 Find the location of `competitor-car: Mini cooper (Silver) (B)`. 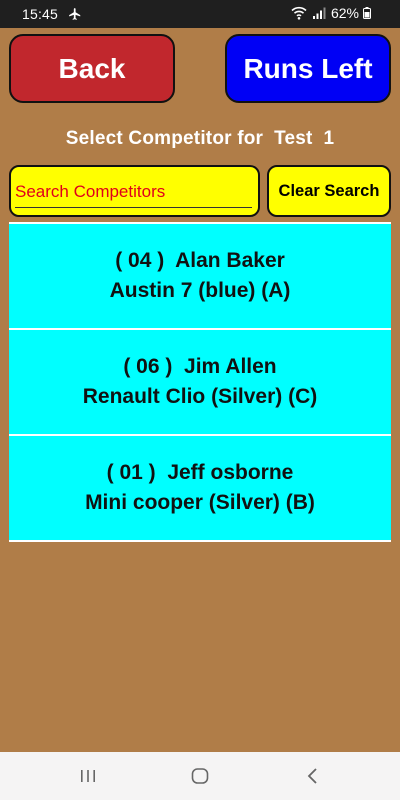

competitor-car: Mini cooper (Silver) (B) is located at coordinates (200, 502).